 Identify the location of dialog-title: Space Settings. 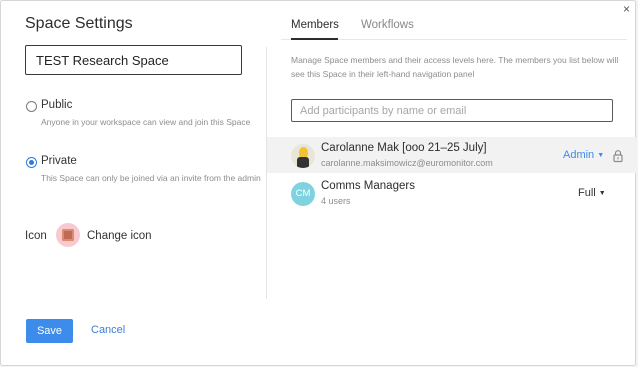
(79, 23).